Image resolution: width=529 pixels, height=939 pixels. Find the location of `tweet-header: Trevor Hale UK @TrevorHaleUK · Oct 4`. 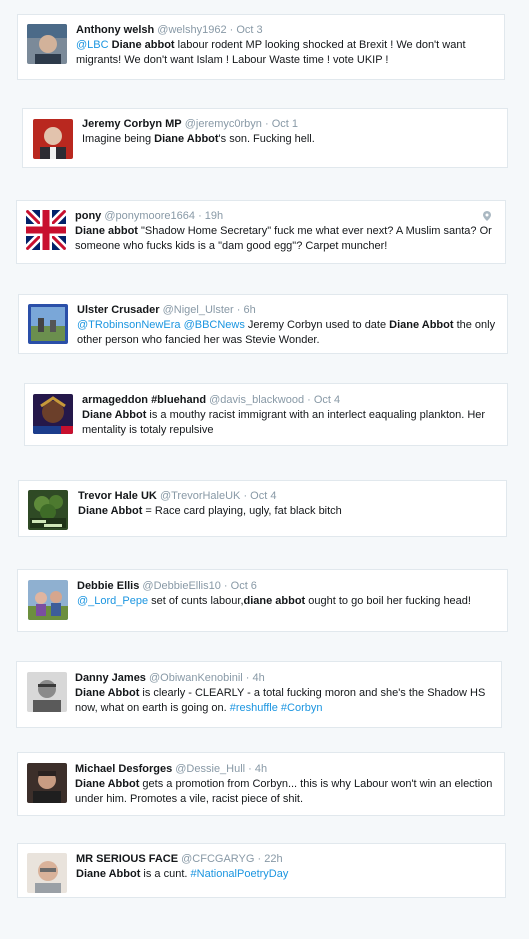

tweet-header: Trevor Hale UK @TrevorHaleUK · Oct 4 is located at coordinates (288, 496).